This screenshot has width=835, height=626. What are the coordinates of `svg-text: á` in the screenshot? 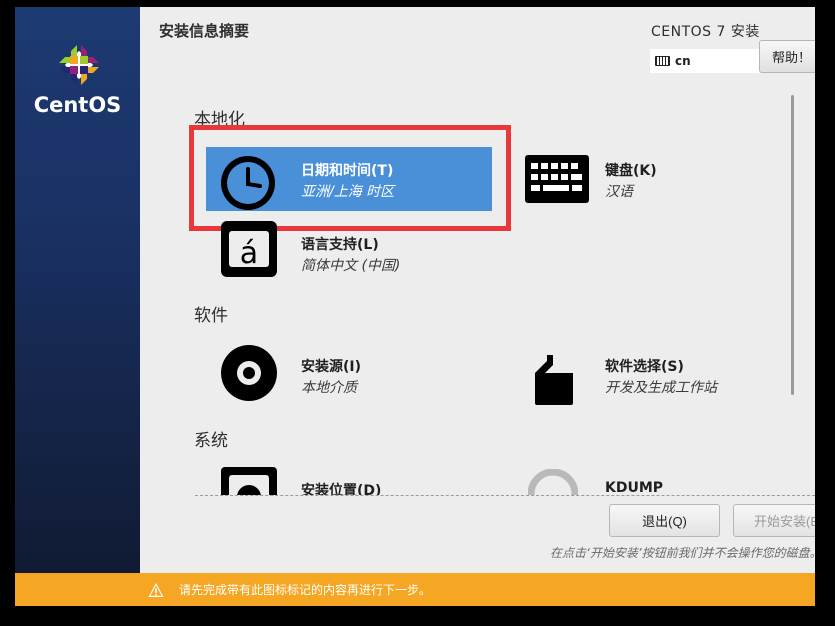 It's located at (249, 253).